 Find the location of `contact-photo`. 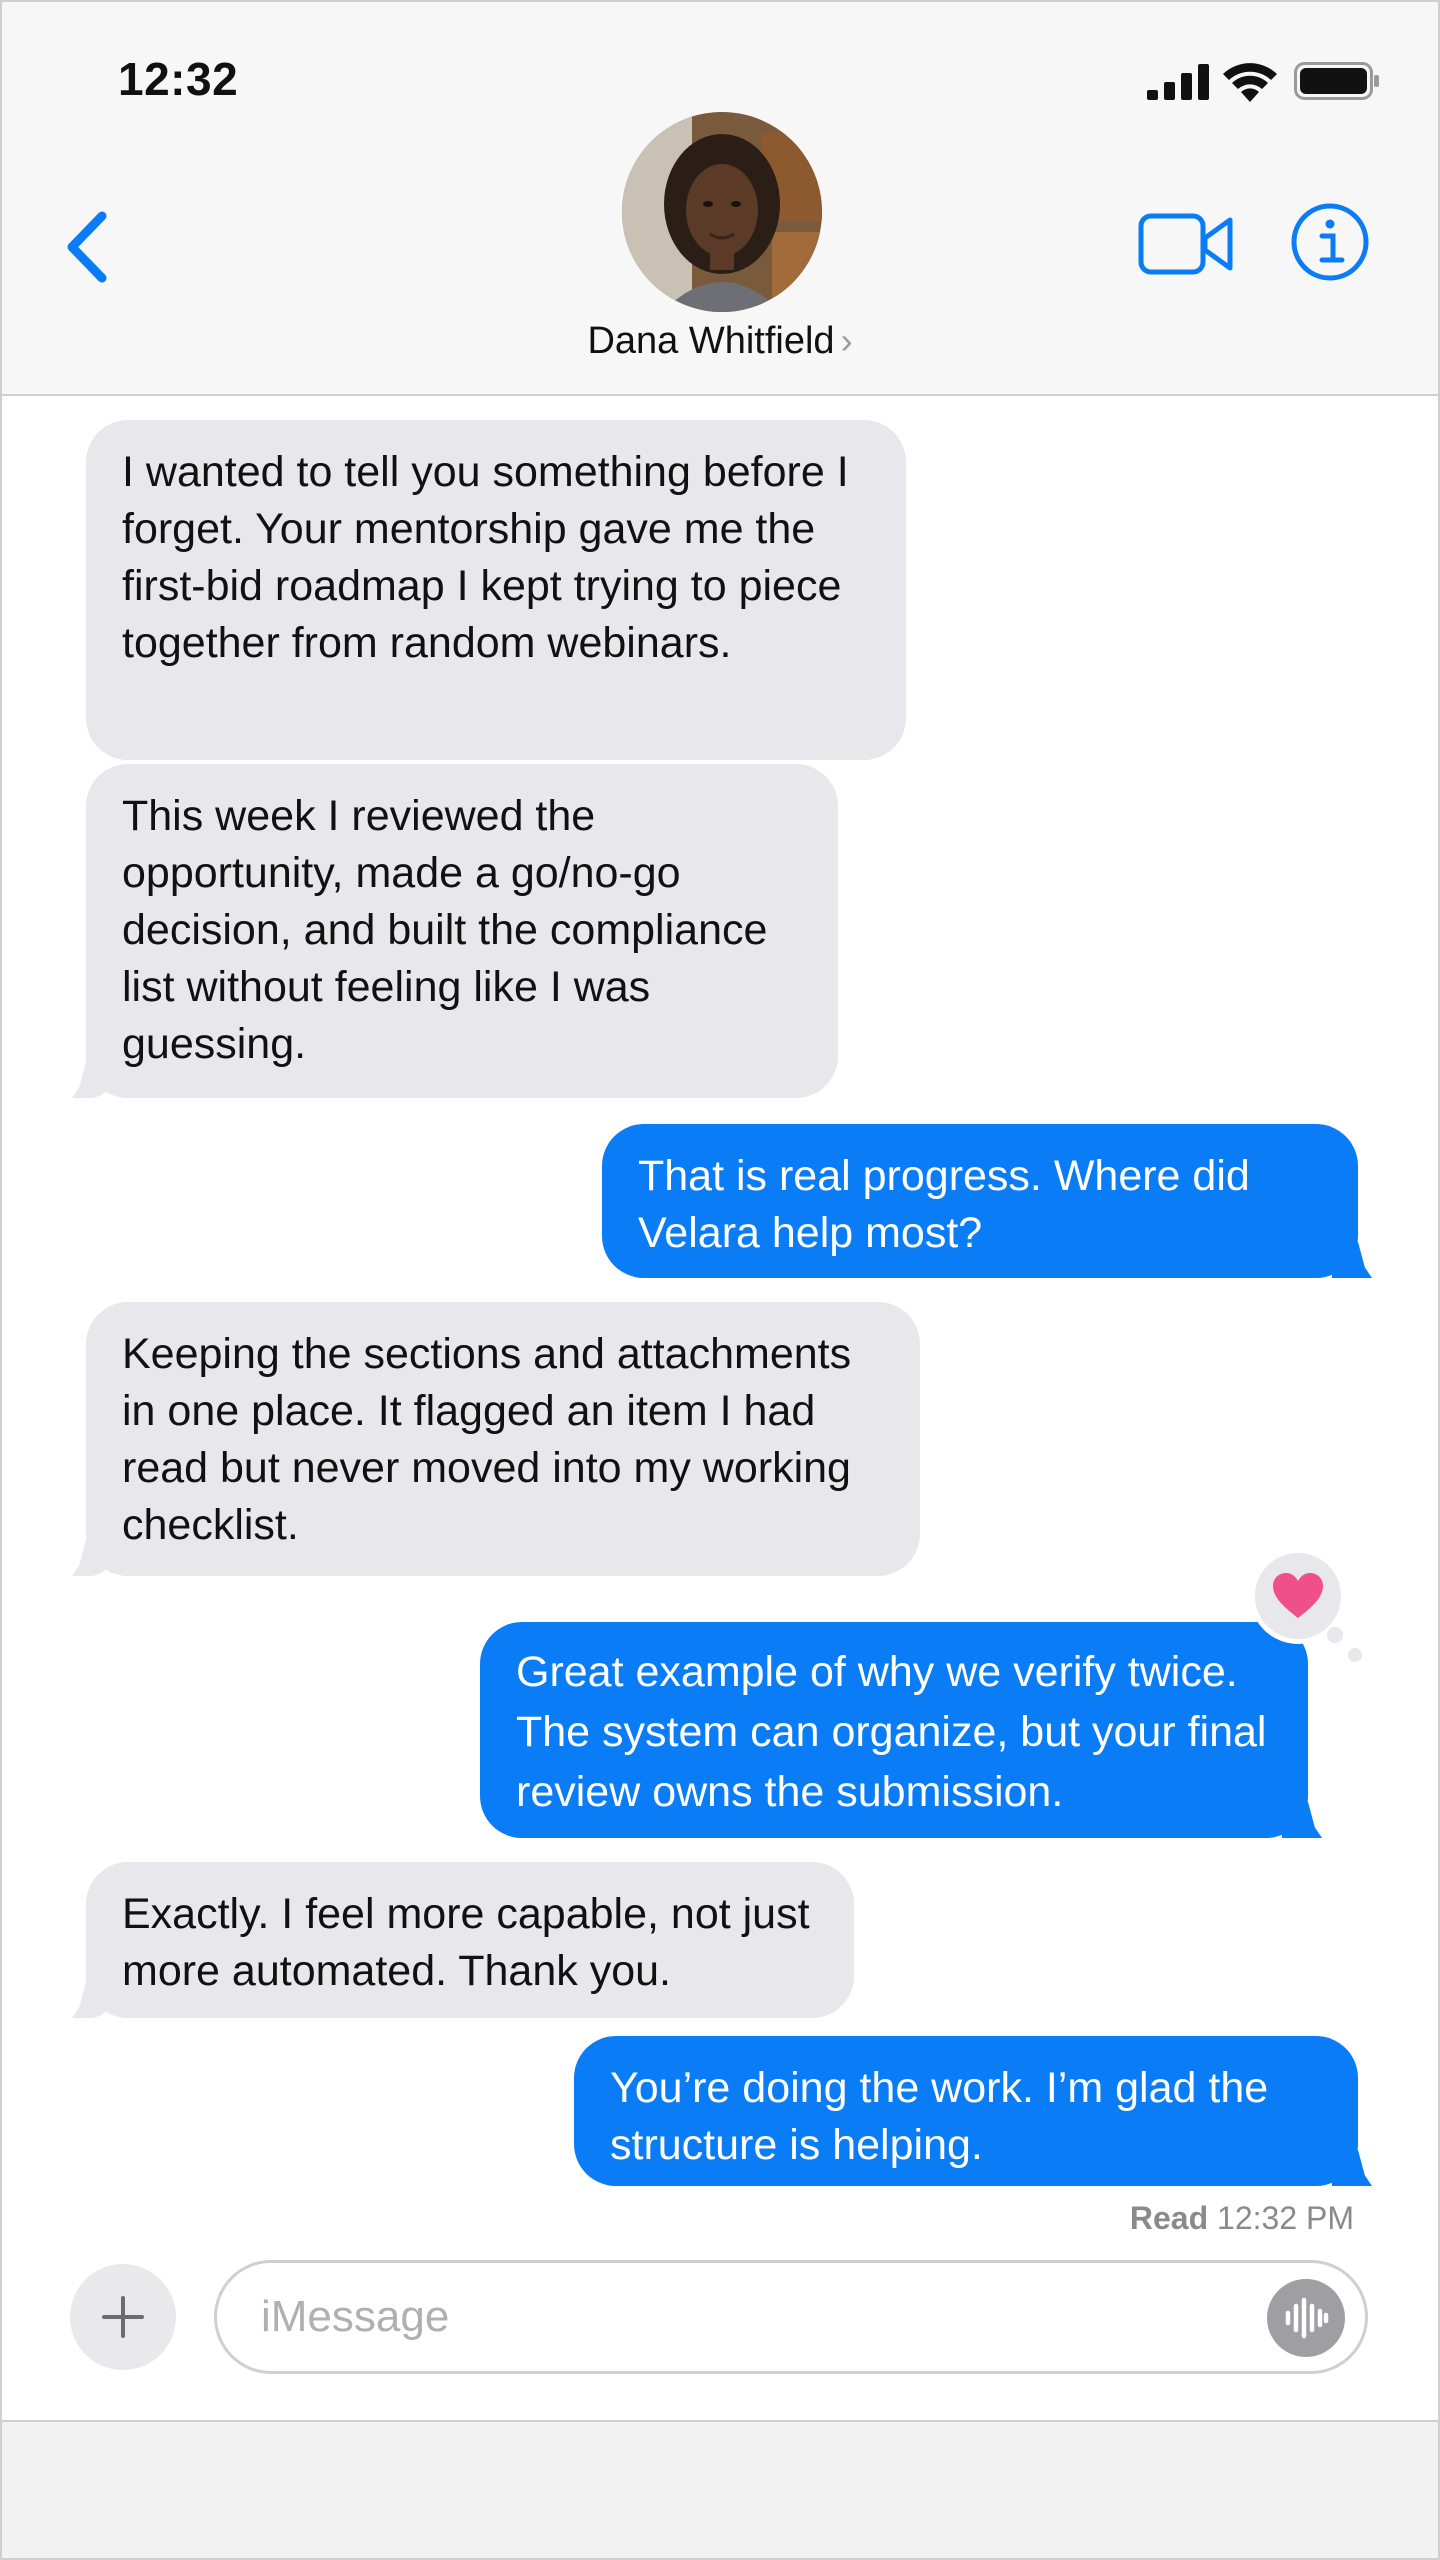

contact-photo is located at coordinates (722, 212).